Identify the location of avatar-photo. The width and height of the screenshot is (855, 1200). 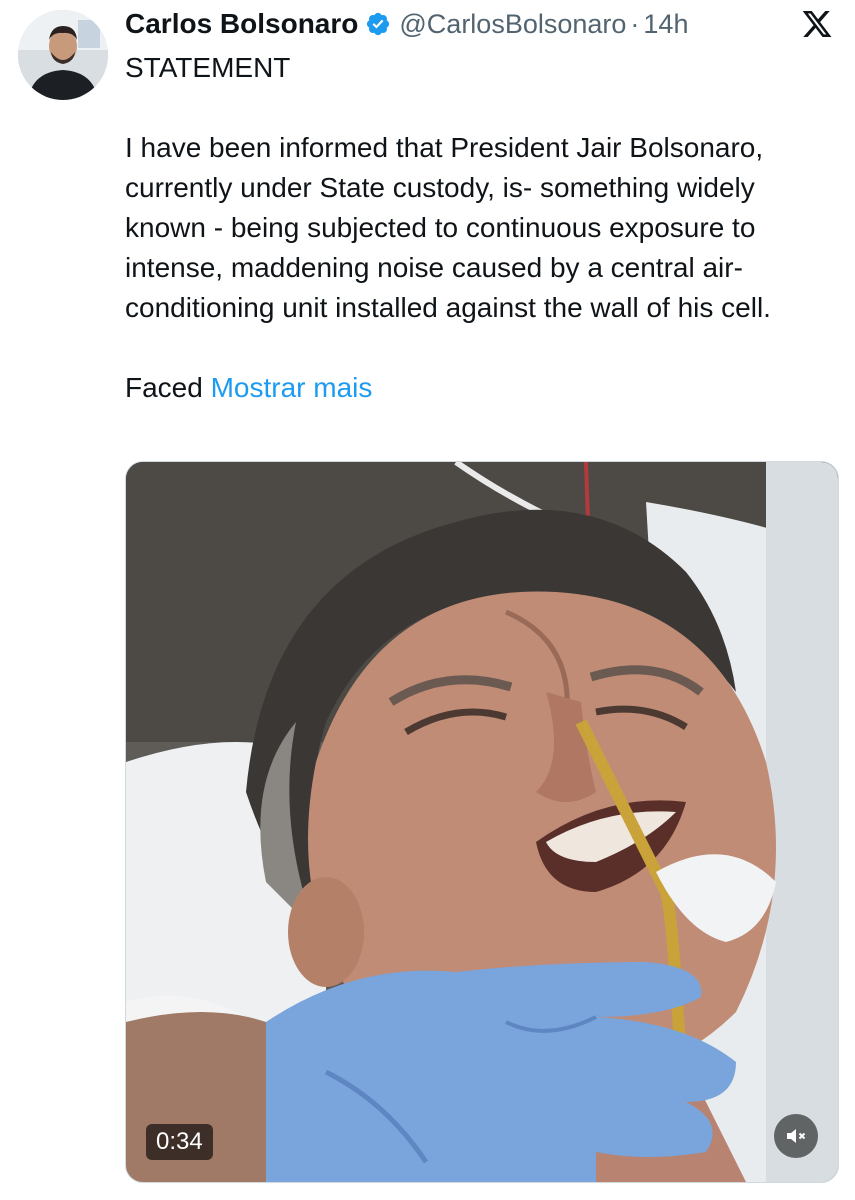
(63, 55).